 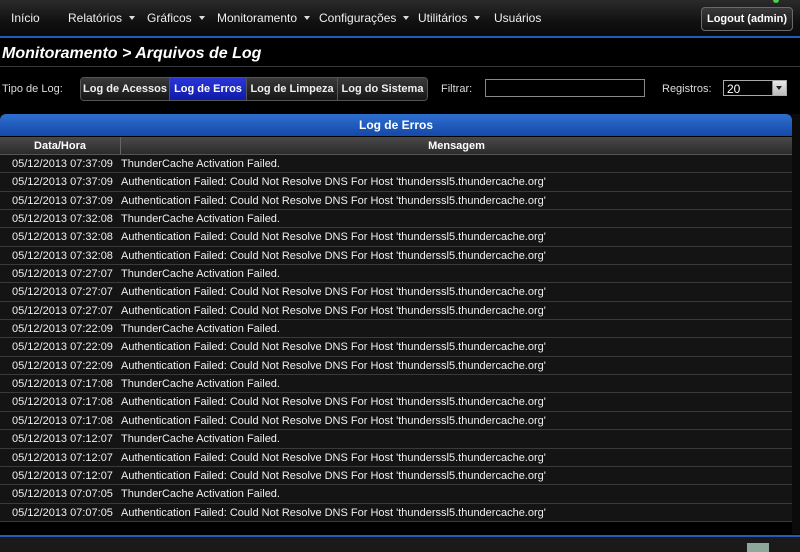 I want to click on nav-item-label: Relatórios, so click(x=95, y=18).